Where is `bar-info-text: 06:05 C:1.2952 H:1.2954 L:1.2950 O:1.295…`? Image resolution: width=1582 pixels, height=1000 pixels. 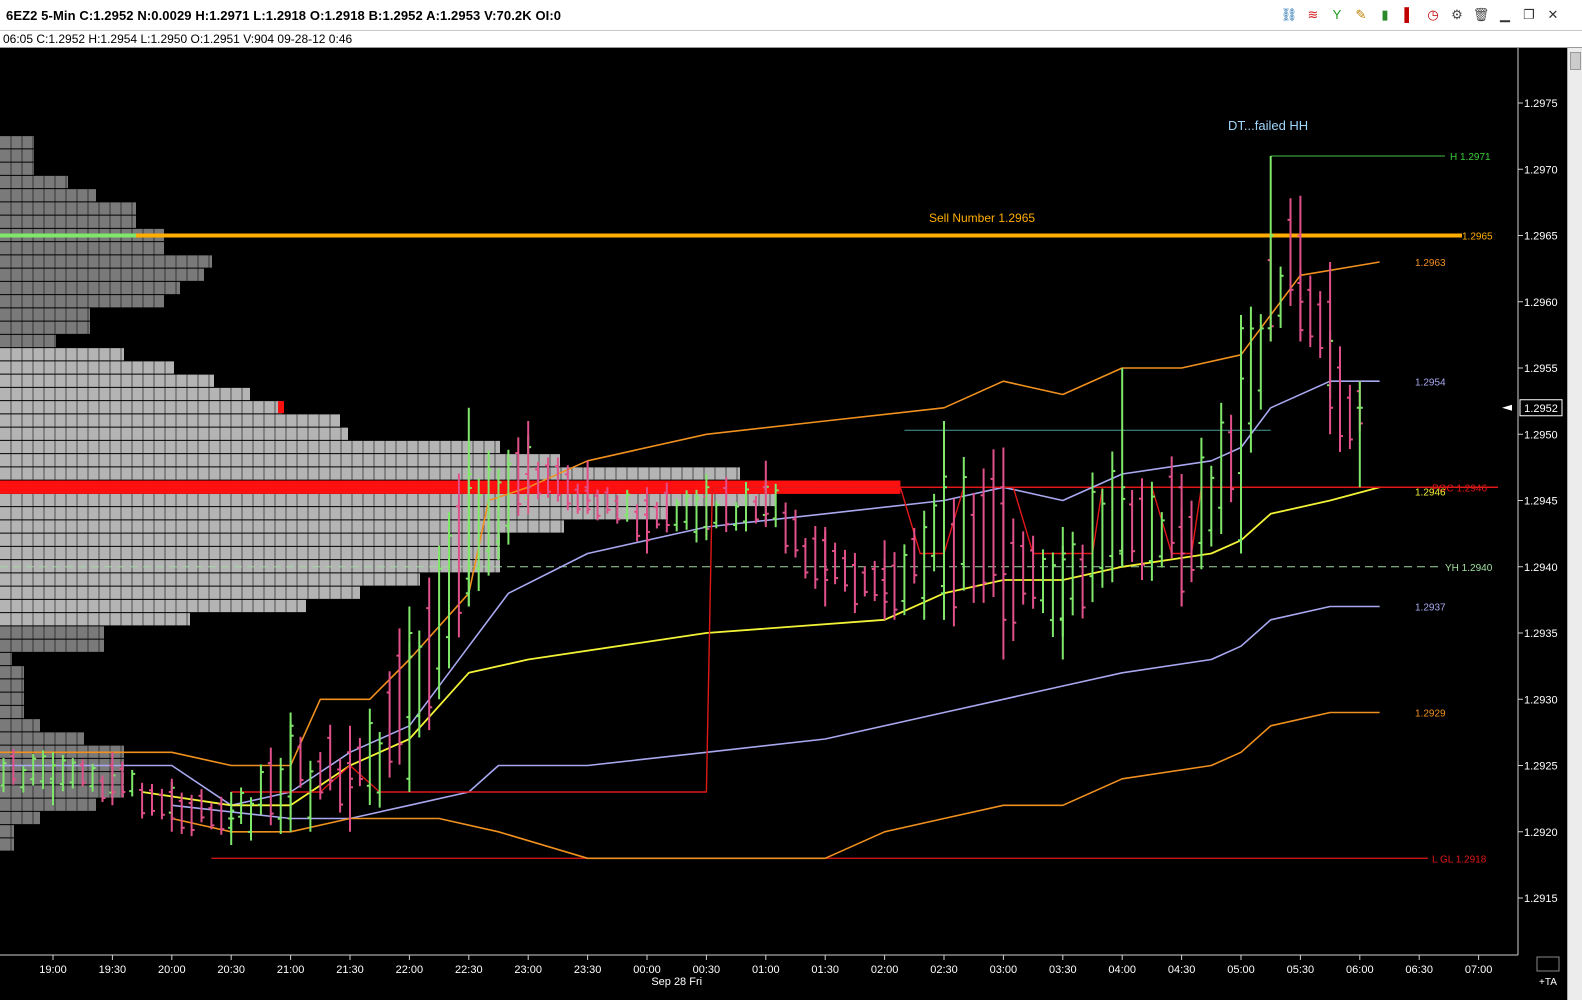 bar-info-text: 06:05 C:1.2952 H:1.2954 L:1.2950 O:1.295… is located at coordinates (178, 39).